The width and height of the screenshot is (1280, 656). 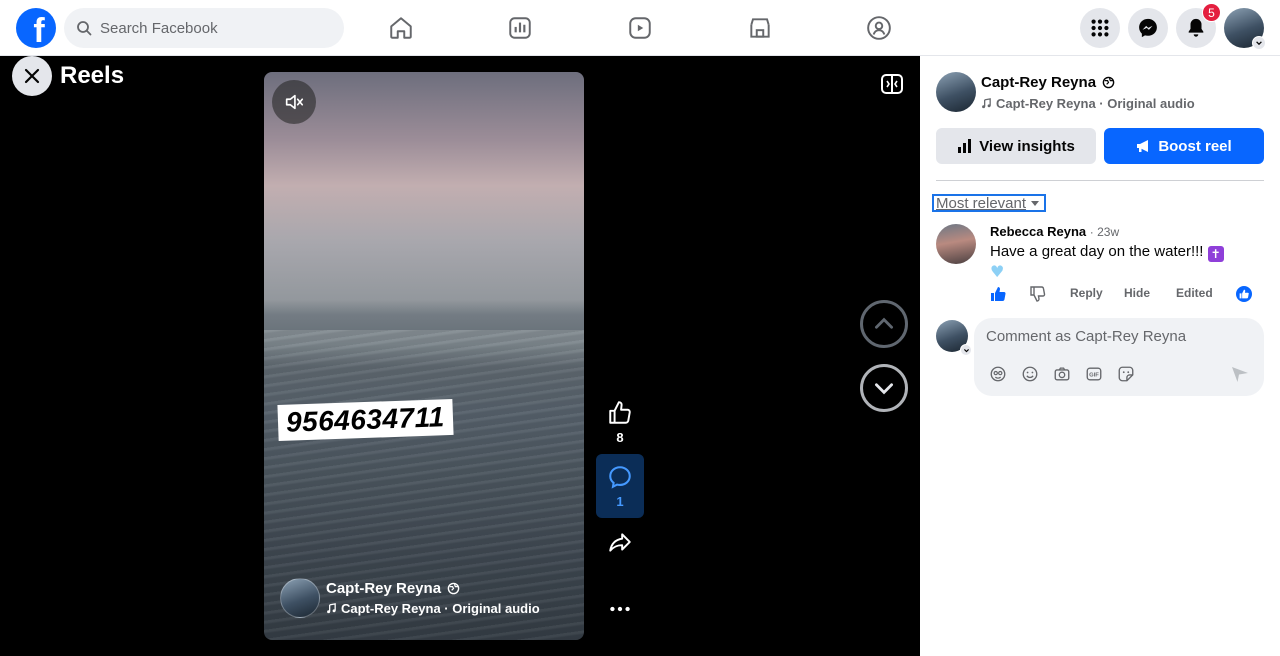 I want to click on boost-reel-button: Boost reel, so click(x=1184, y=146).